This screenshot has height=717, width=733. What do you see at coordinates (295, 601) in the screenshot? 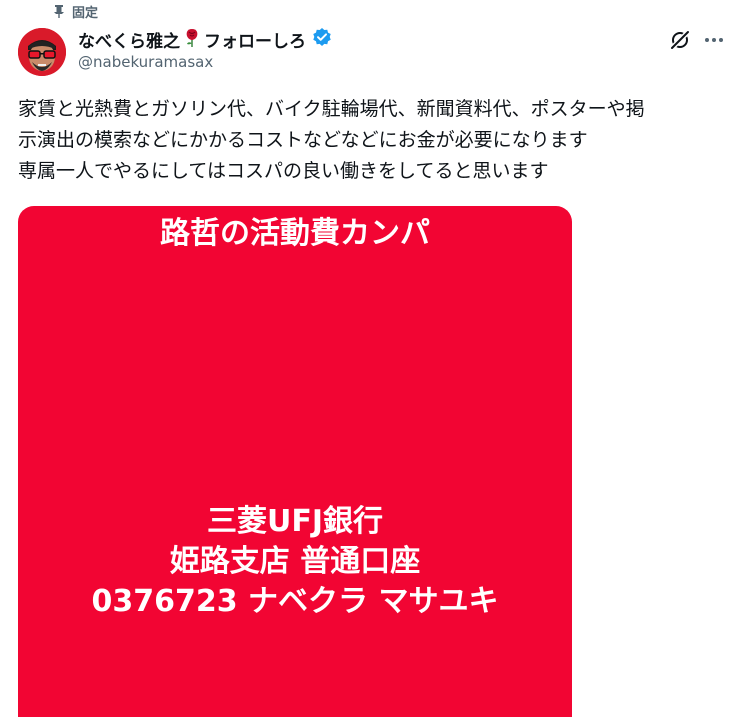
I see `image-bank-line: 0376723 ナベクラ マサユキ` at bounding box center [295, 601].